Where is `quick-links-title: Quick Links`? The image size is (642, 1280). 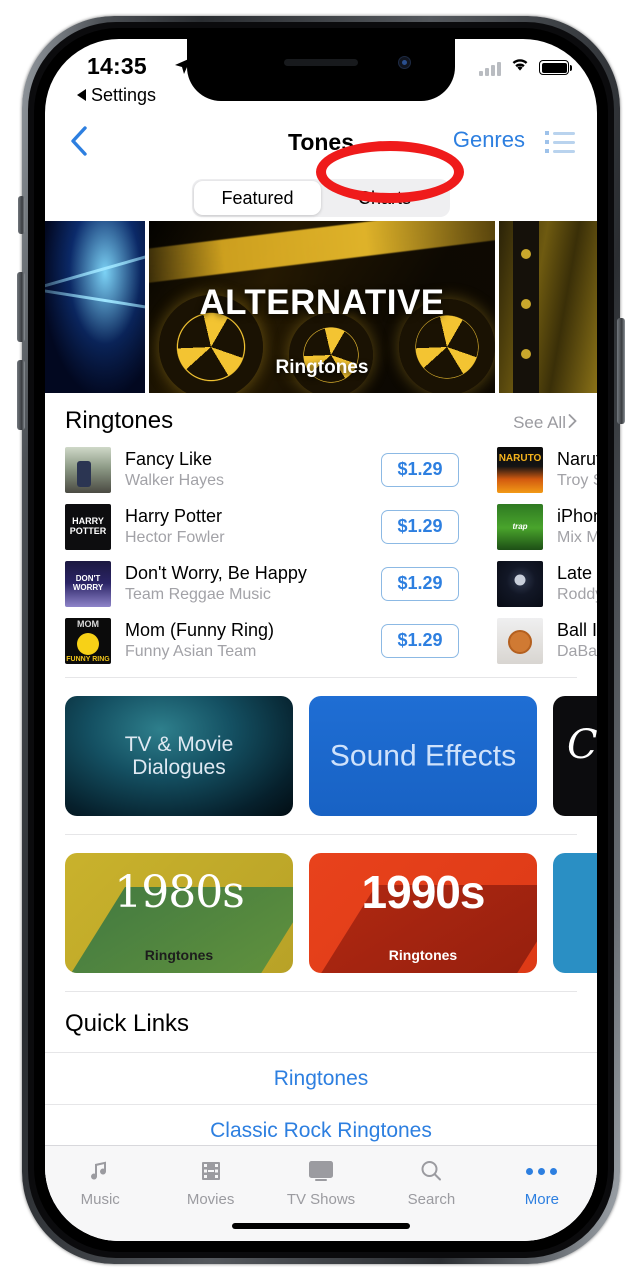 quick-links-title: Quick Links is located at coordinates (127, 1023).